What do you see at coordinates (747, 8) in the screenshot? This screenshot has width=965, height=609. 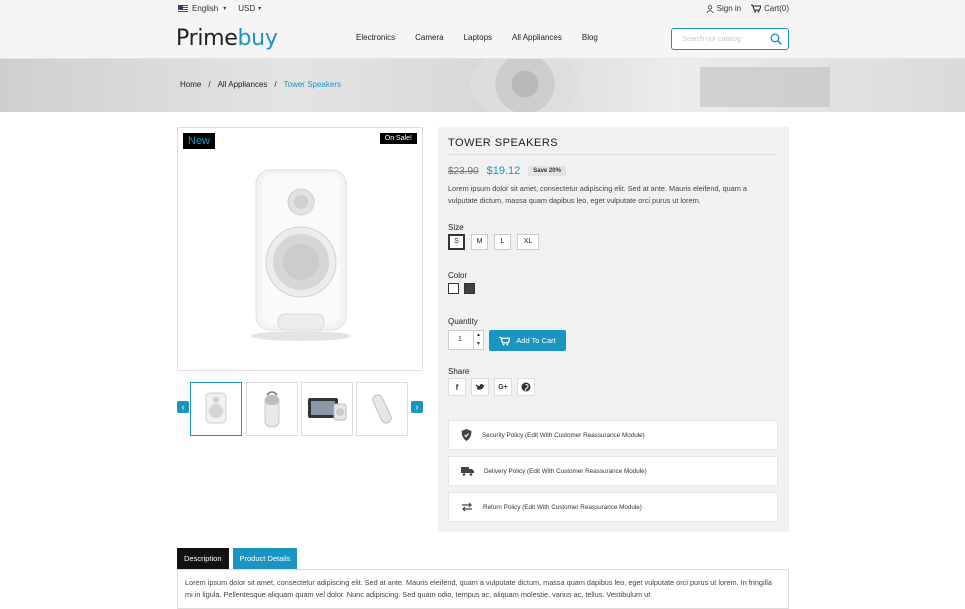 I see `user-links: Sign in Cart(0)` at bounding box center [747, 8].